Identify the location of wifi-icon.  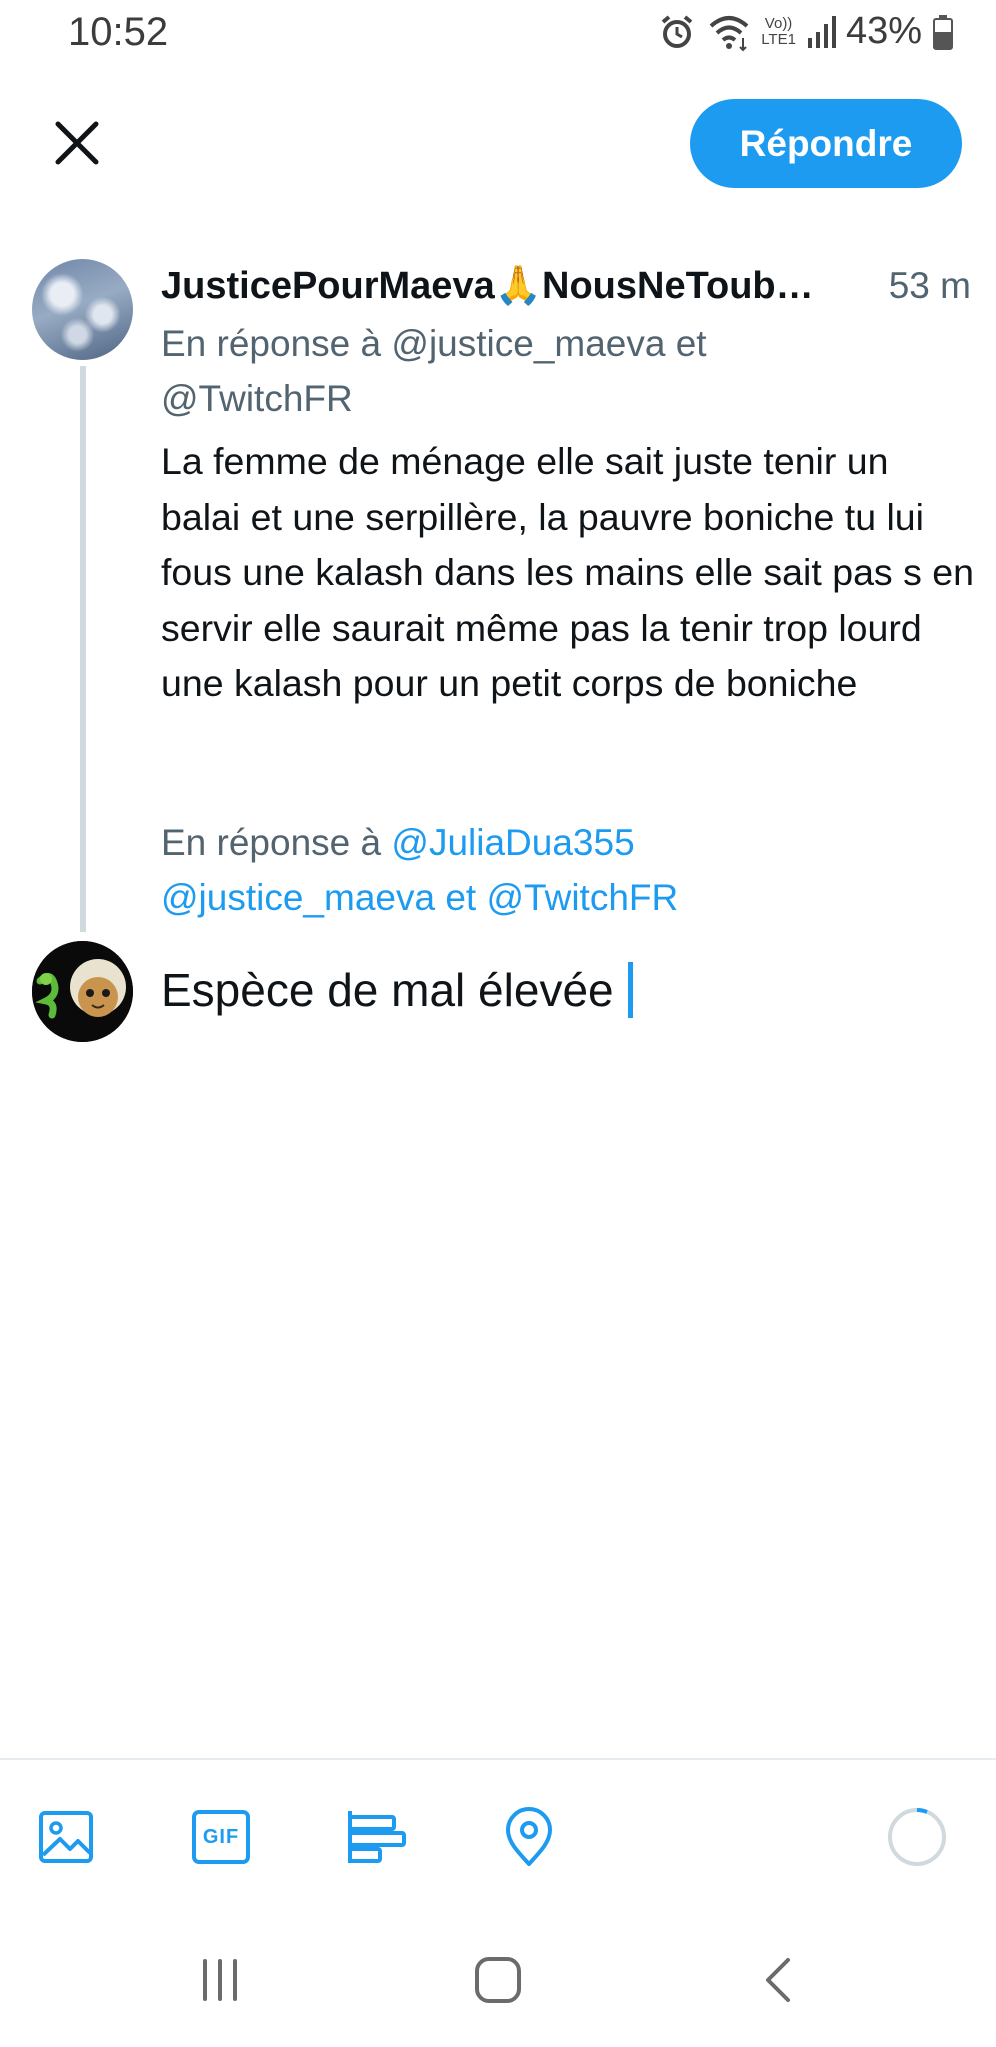
(729, 32).